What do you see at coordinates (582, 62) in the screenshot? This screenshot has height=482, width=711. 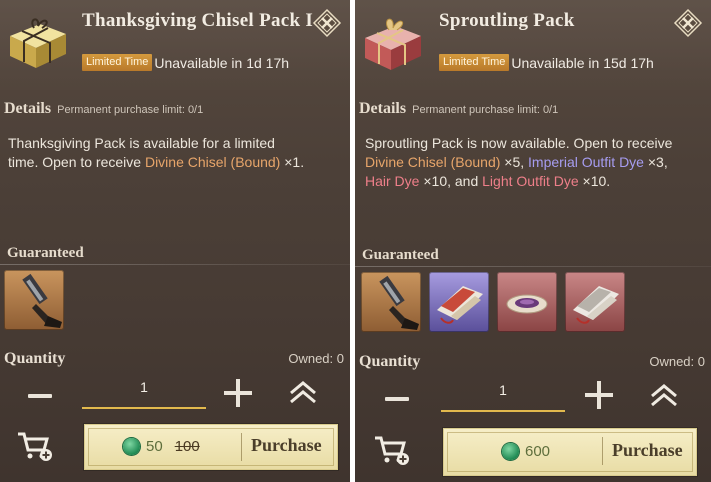 I see `availability-text: Unavailable in 15d 17h` at bounding box center [582, 62].